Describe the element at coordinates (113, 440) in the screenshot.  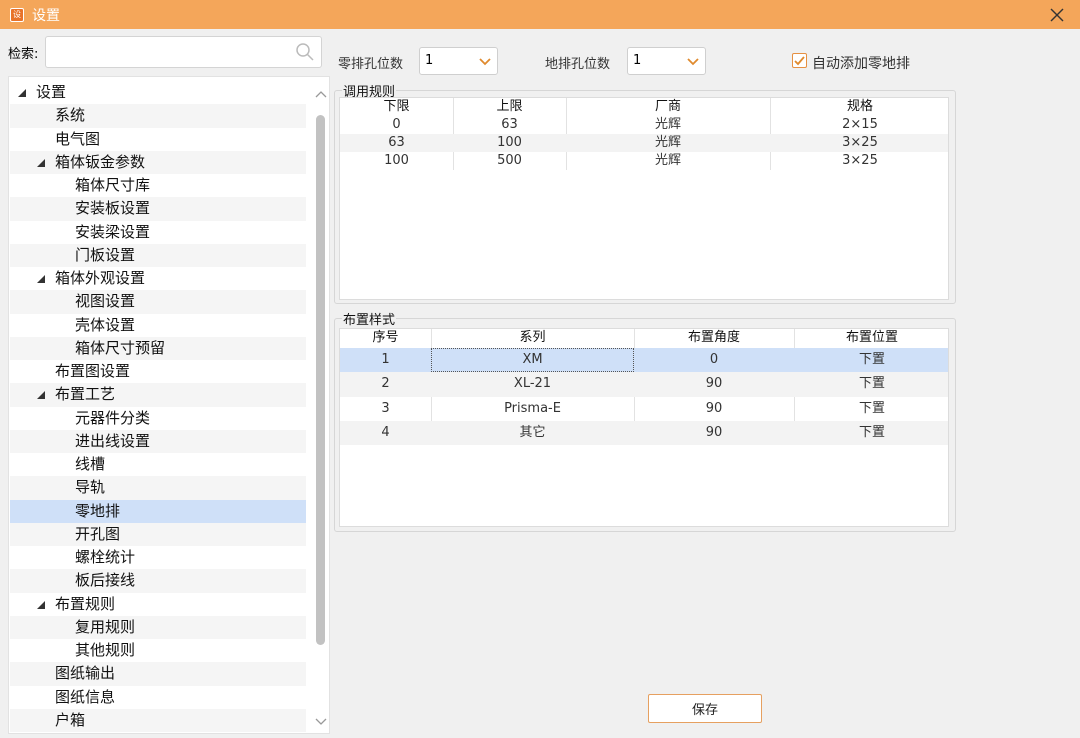
I see `tree-item-label: 进出线设置` at that location.